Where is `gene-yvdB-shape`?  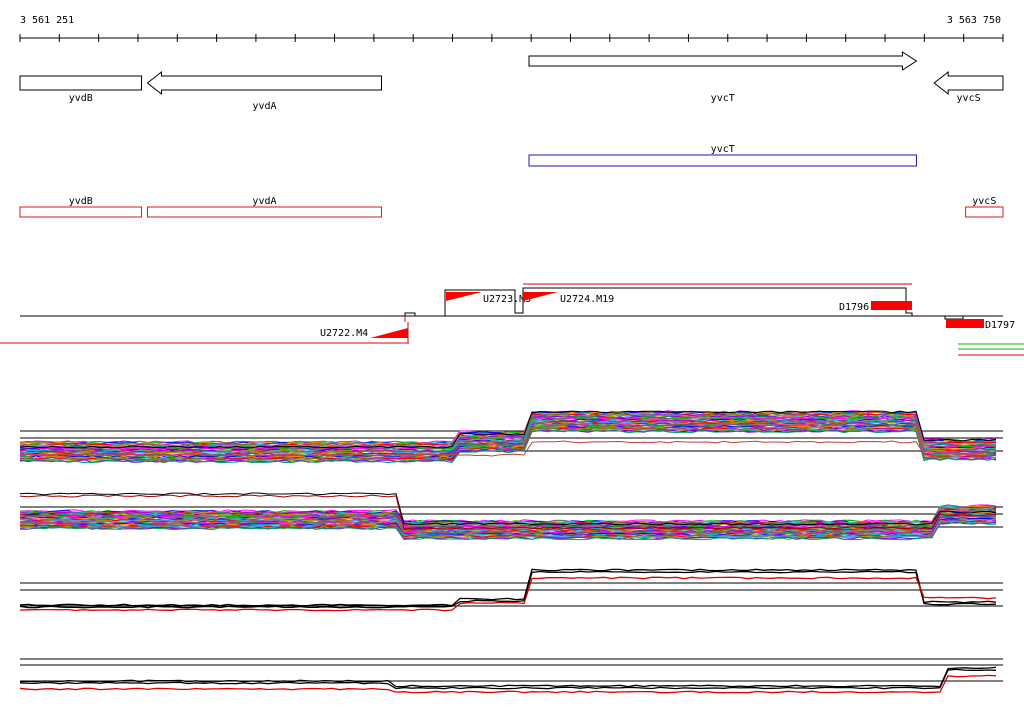 gene-yvdB-shape is located at coordinates (81, 83).